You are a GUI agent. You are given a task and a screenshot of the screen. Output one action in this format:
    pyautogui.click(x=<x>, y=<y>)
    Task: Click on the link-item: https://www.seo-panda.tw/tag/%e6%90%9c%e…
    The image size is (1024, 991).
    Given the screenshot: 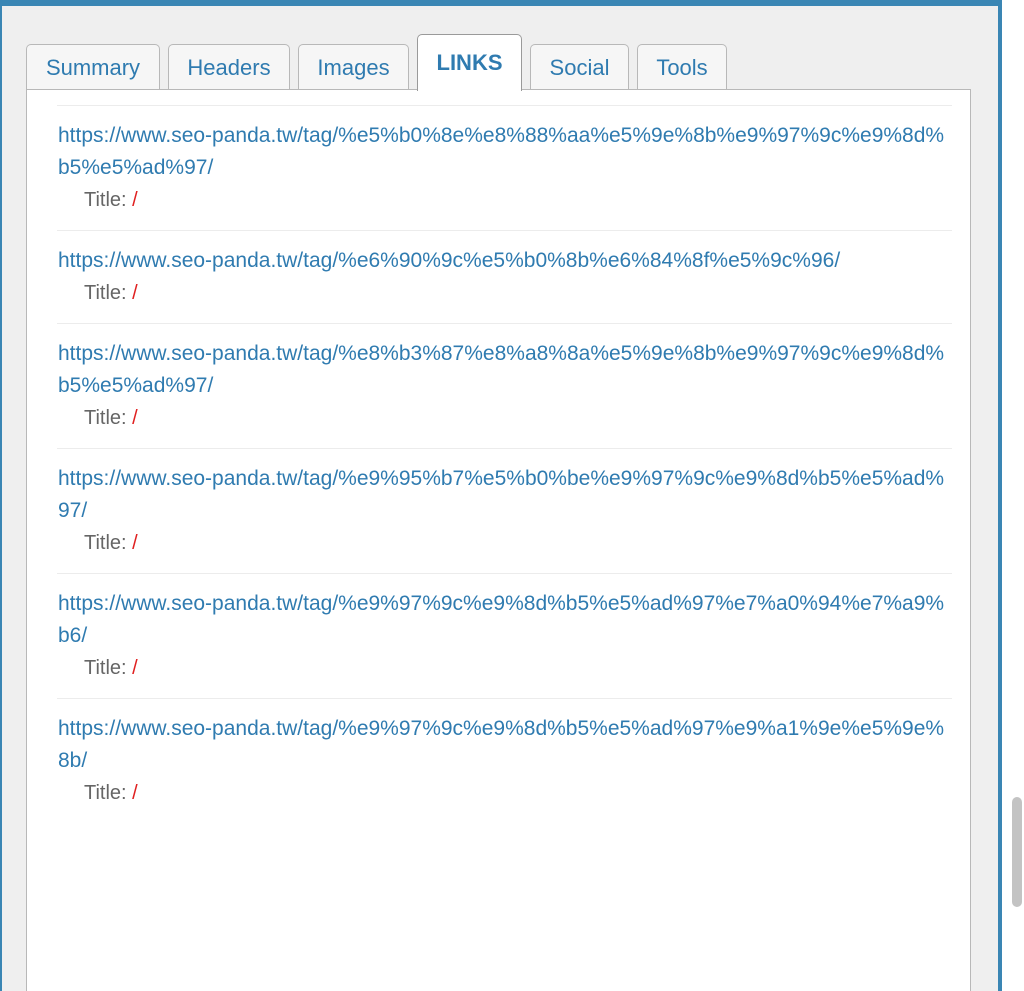 What is the action you would take?
    pyautogui.click(x=504, y=276)
    